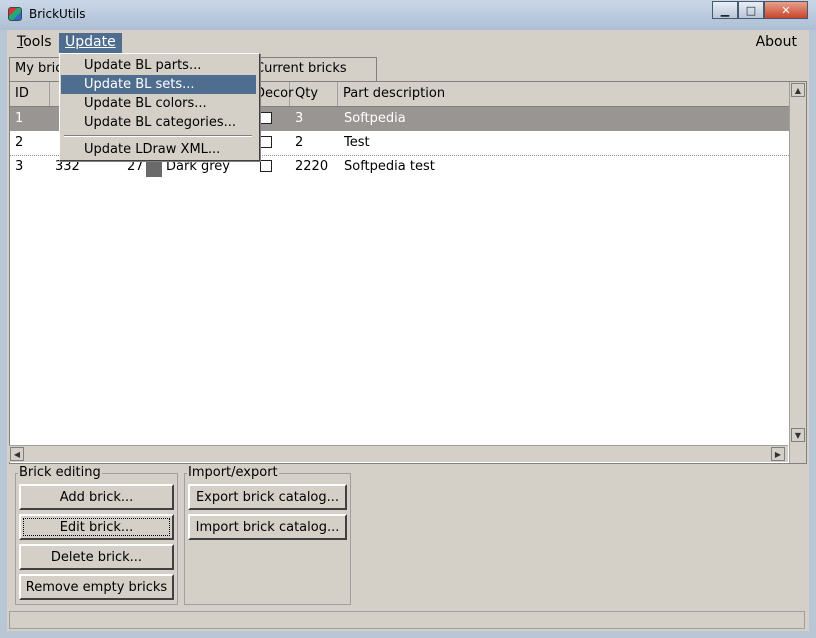 The height and width of the screenshot is (638, 816). I want to click on close-button: ✕, so click(786, 10).